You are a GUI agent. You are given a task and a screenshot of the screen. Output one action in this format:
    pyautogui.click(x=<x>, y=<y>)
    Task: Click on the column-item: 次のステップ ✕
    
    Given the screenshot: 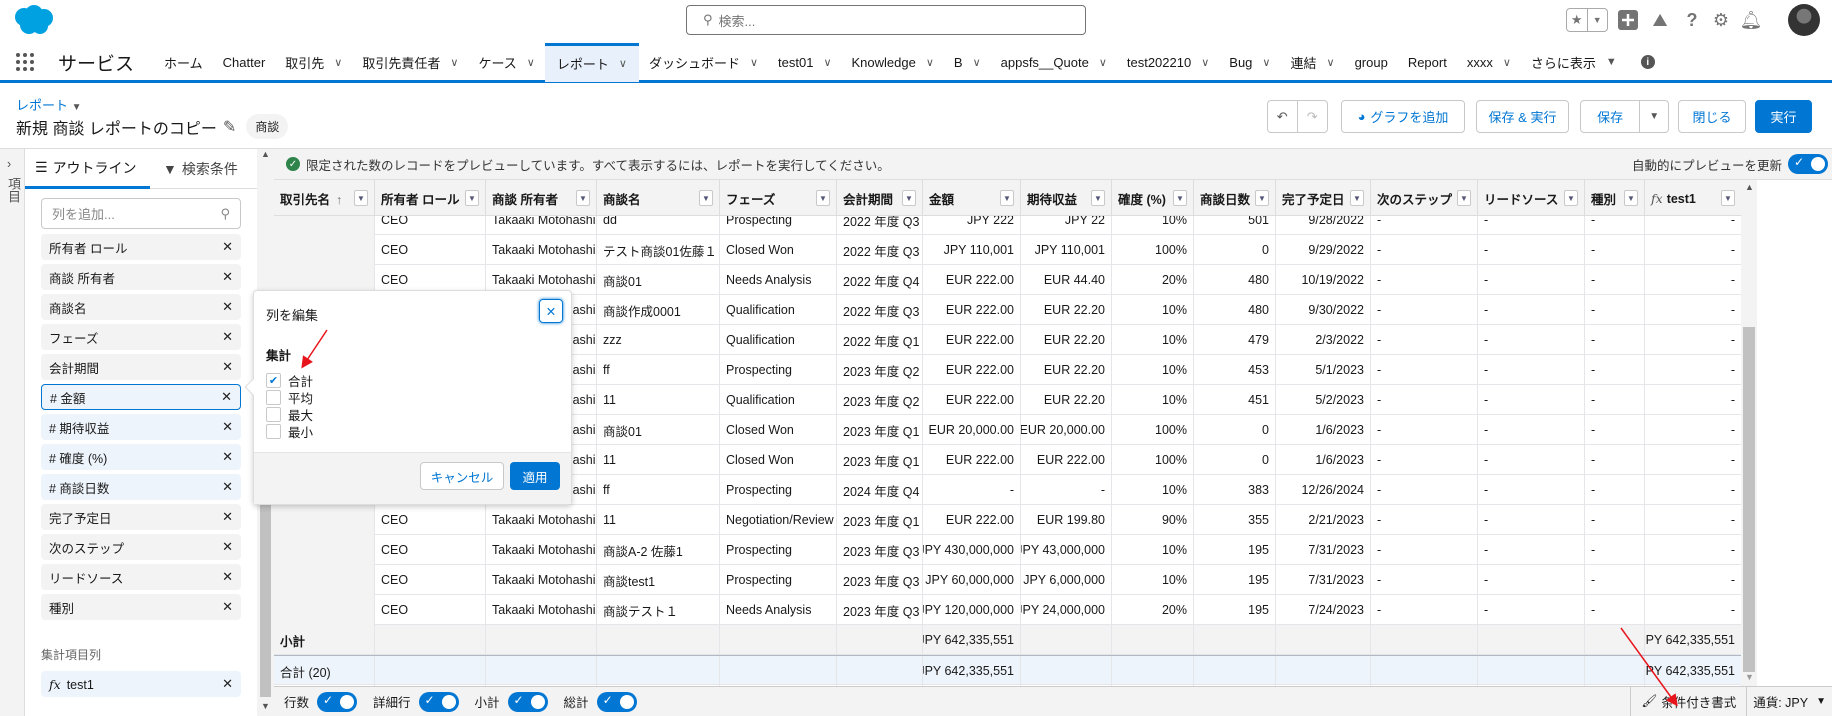 What is the action you would take?
    pyautogui.click(x=141, y=547)
    